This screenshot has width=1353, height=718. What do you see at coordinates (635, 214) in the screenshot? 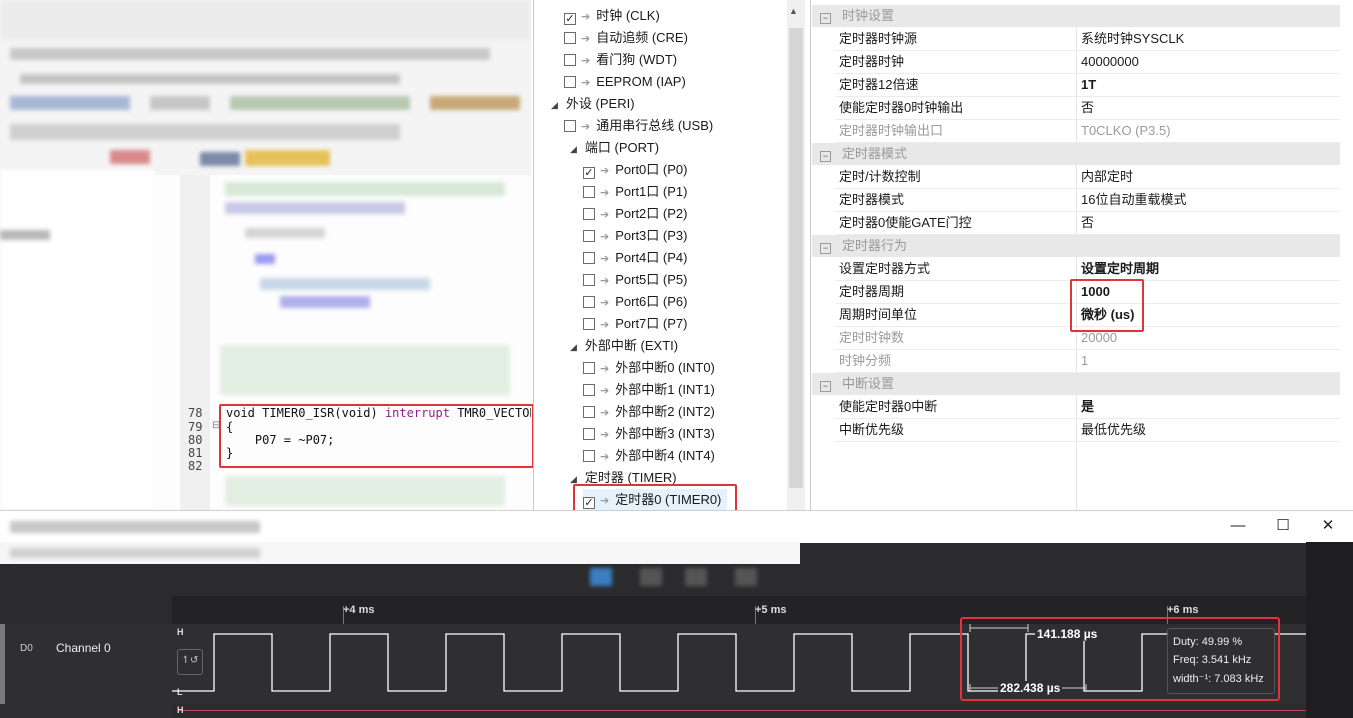
I see `tree-item-p2: ➔ Port2口 (P2)` at bounding box center [635, 214].